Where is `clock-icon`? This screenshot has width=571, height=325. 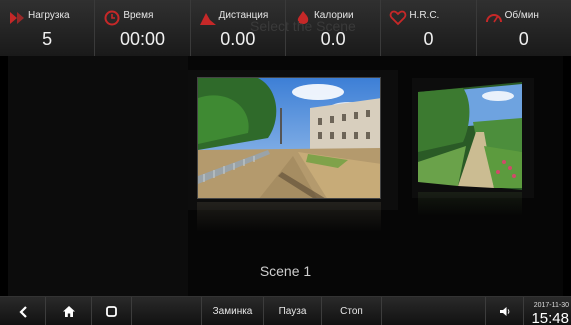
clock-icon is located at coordinates (112, 18).